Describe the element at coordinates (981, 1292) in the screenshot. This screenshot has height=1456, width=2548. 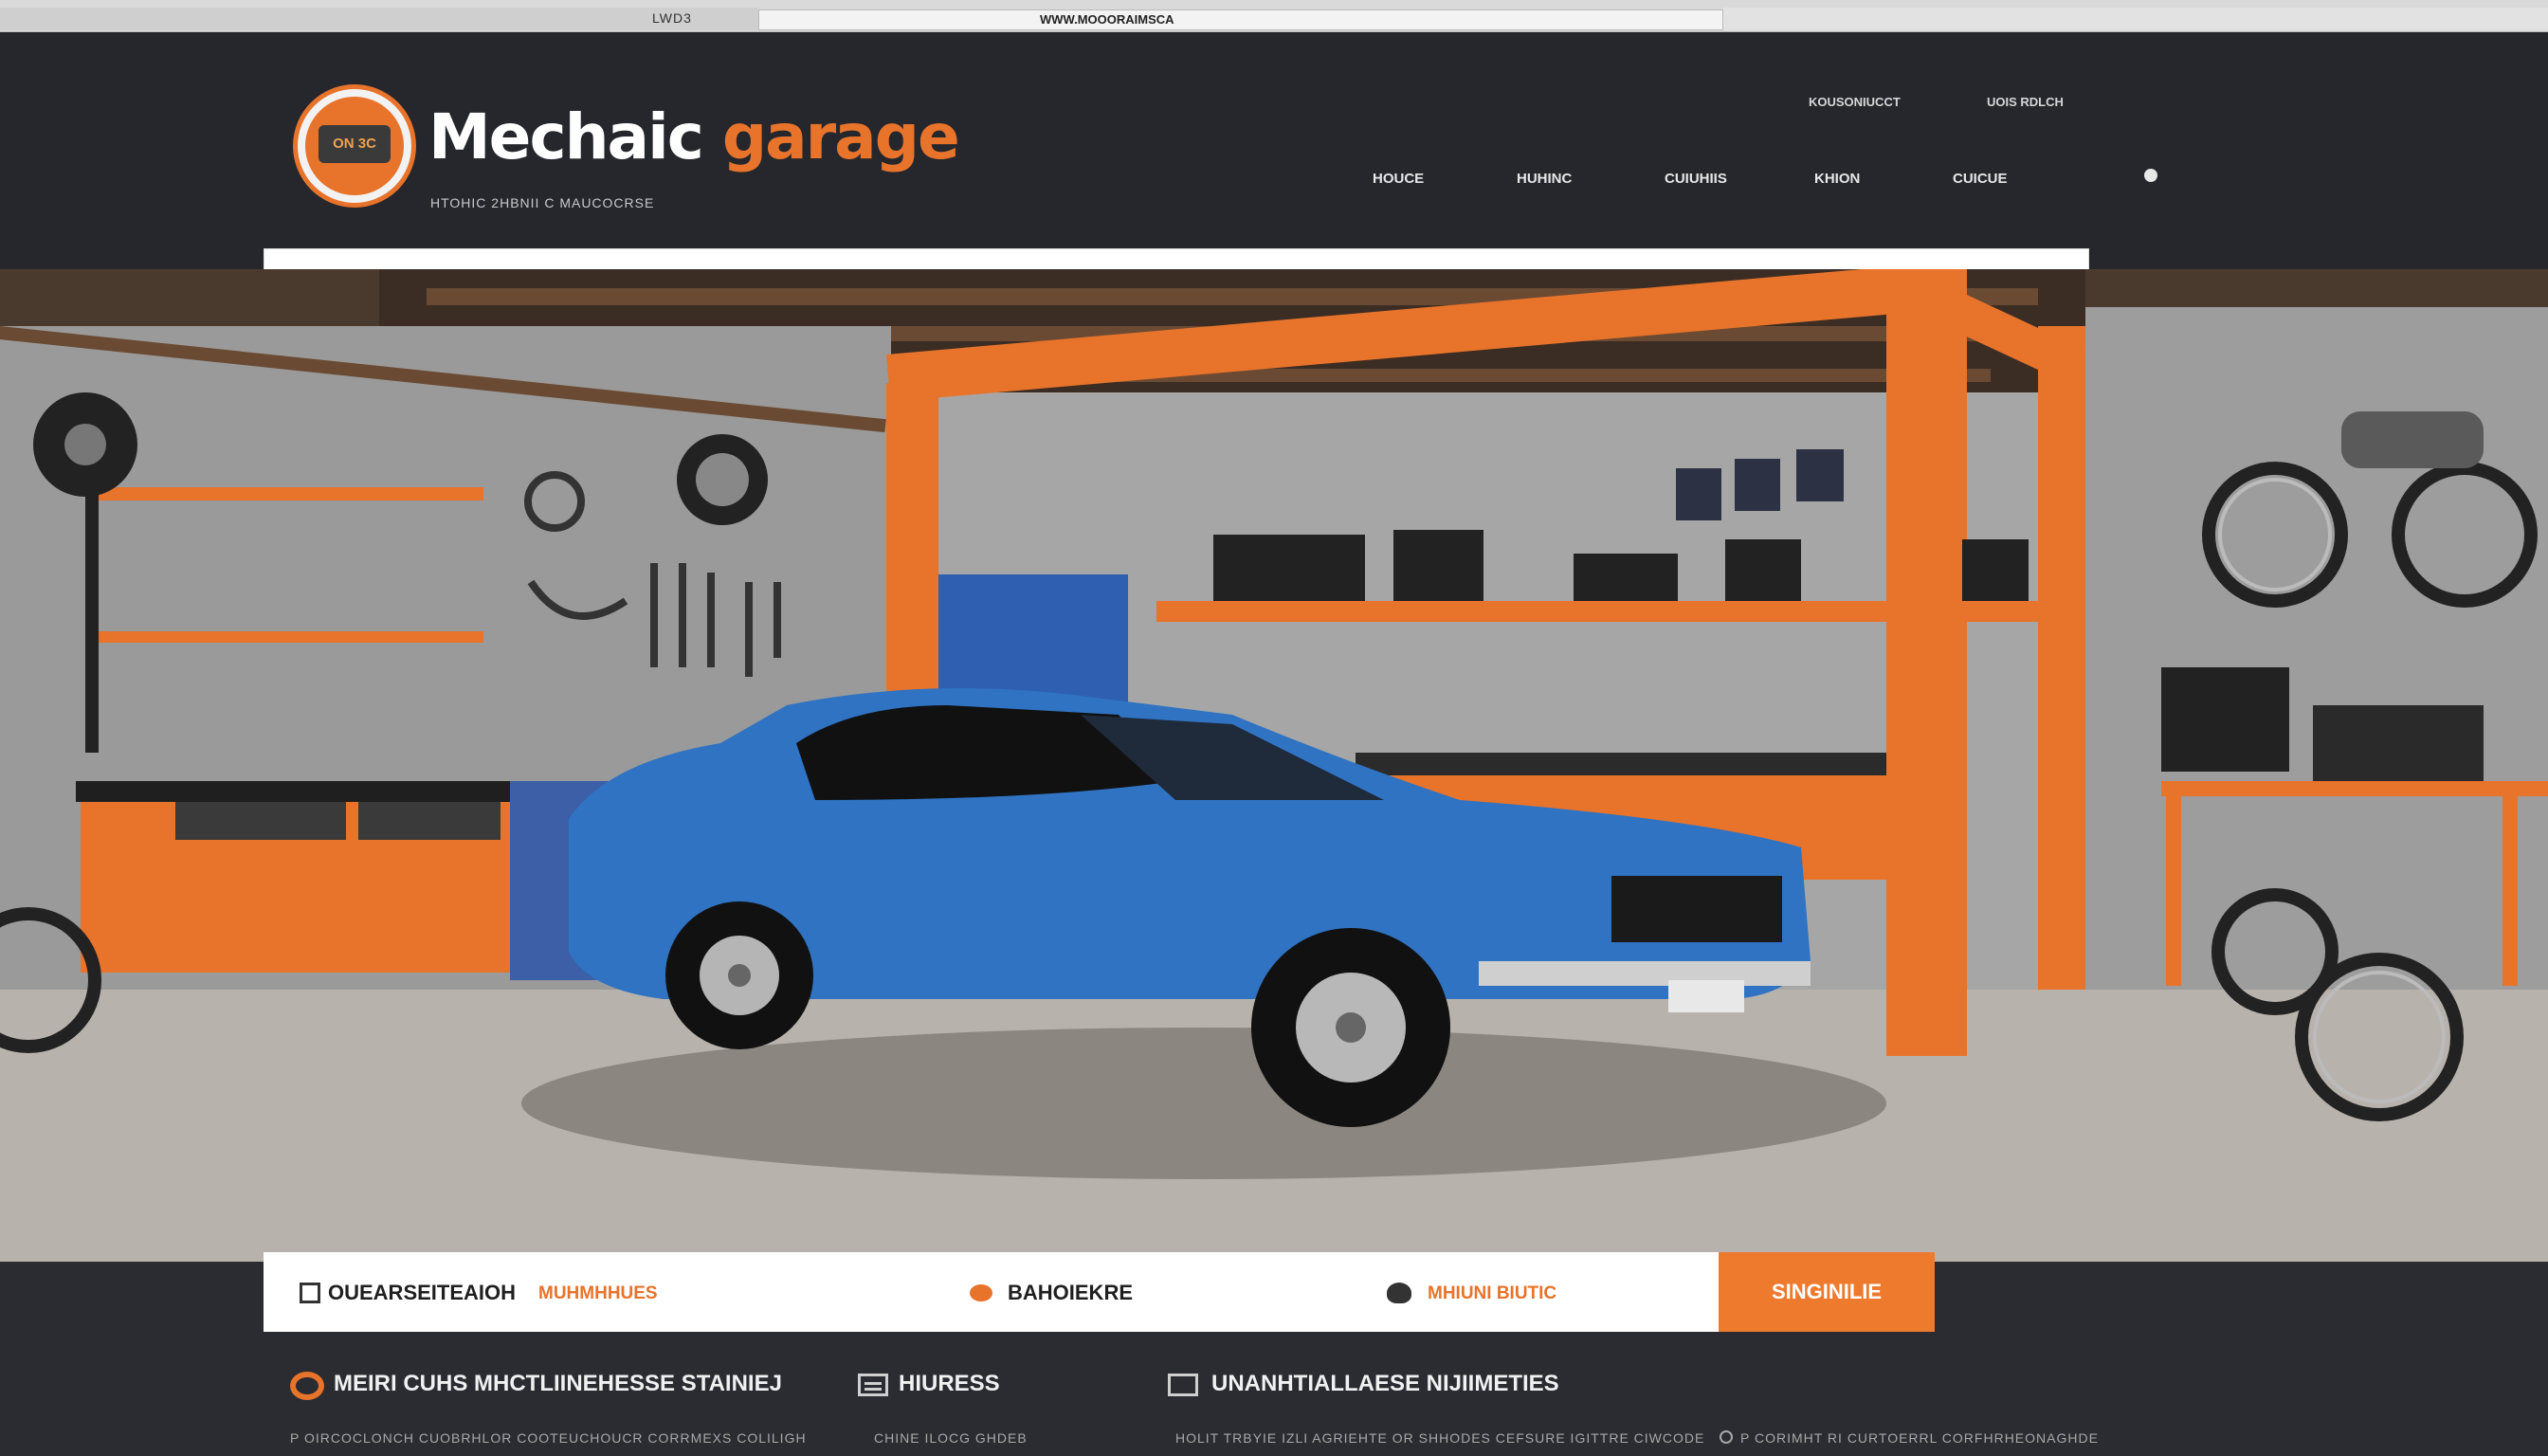
I see `location-icon` at that location.